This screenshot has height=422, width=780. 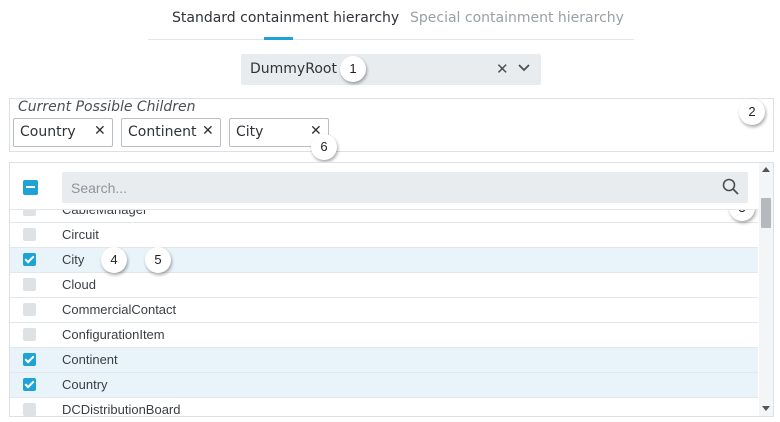 What do you see at coordinates (85, 384) in the screenshot?
I see `list-item-label: Country` at bounding box center [85, 384].